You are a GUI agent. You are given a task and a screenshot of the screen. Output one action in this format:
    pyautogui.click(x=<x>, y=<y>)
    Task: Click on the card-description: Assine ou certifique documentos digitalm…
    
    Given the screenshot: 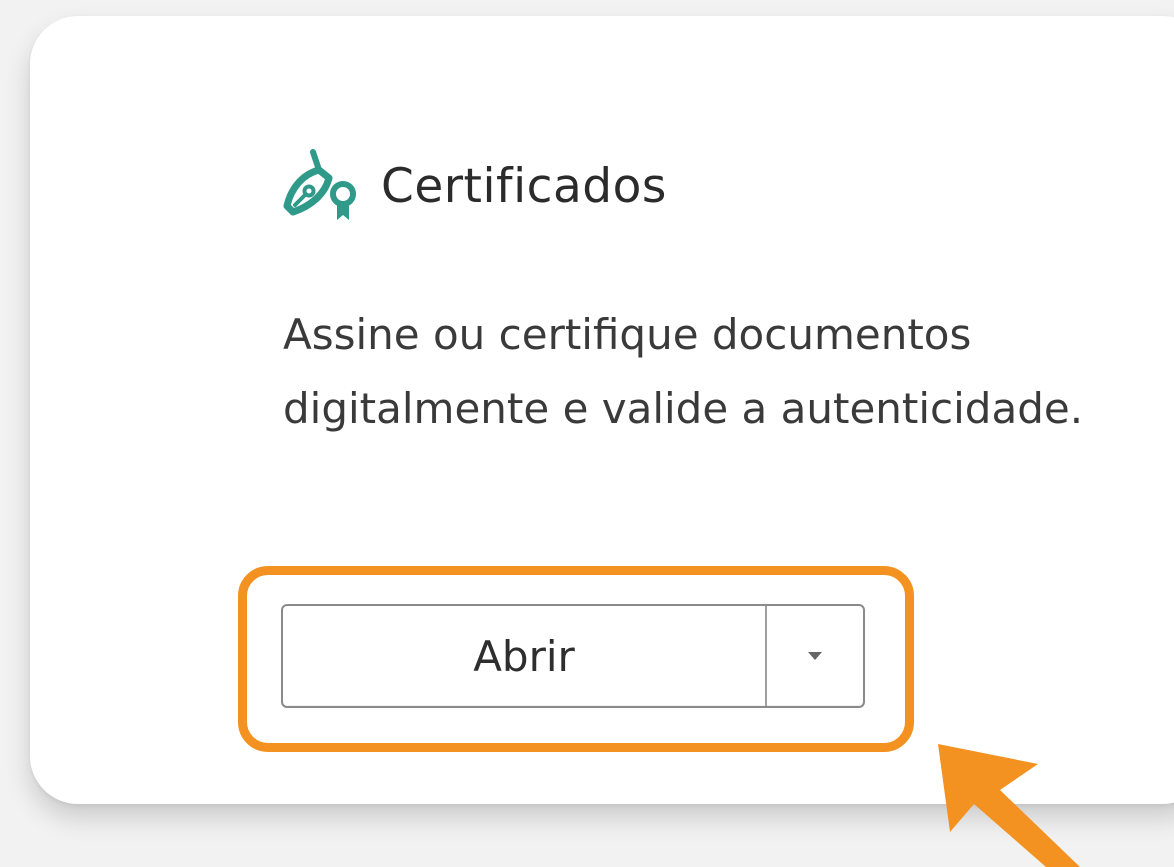 What is the action you would take?
    pyautogui.click(x=683, y=371)
    